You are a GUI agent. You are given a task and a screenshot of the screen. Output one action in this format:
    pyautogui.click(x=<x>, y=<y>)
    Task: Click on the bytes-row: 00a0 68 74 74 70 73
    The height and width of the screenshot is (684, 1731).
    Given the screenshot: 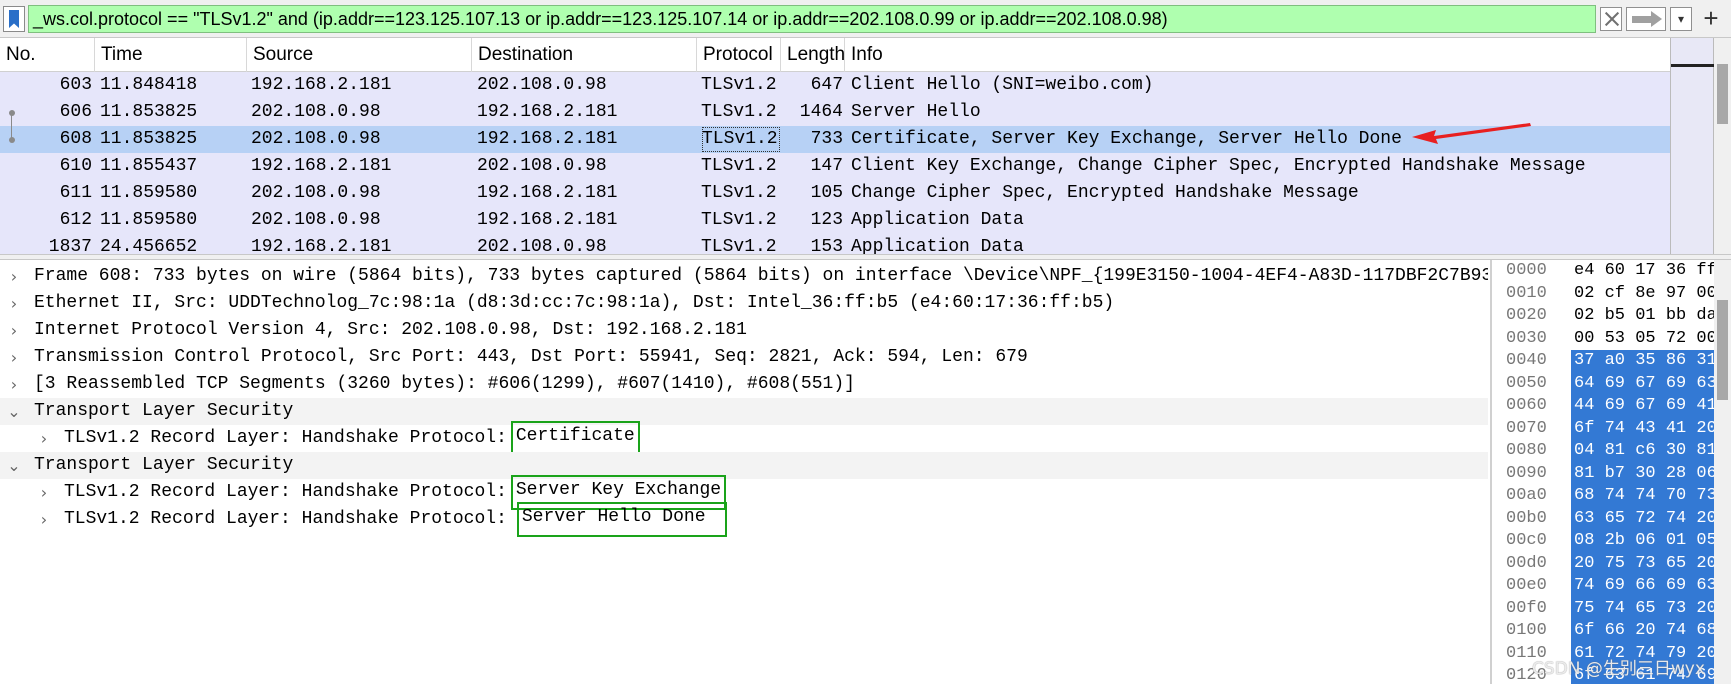 What is the action you would take?
    pyautogui.click(x=1611, y=496)
    